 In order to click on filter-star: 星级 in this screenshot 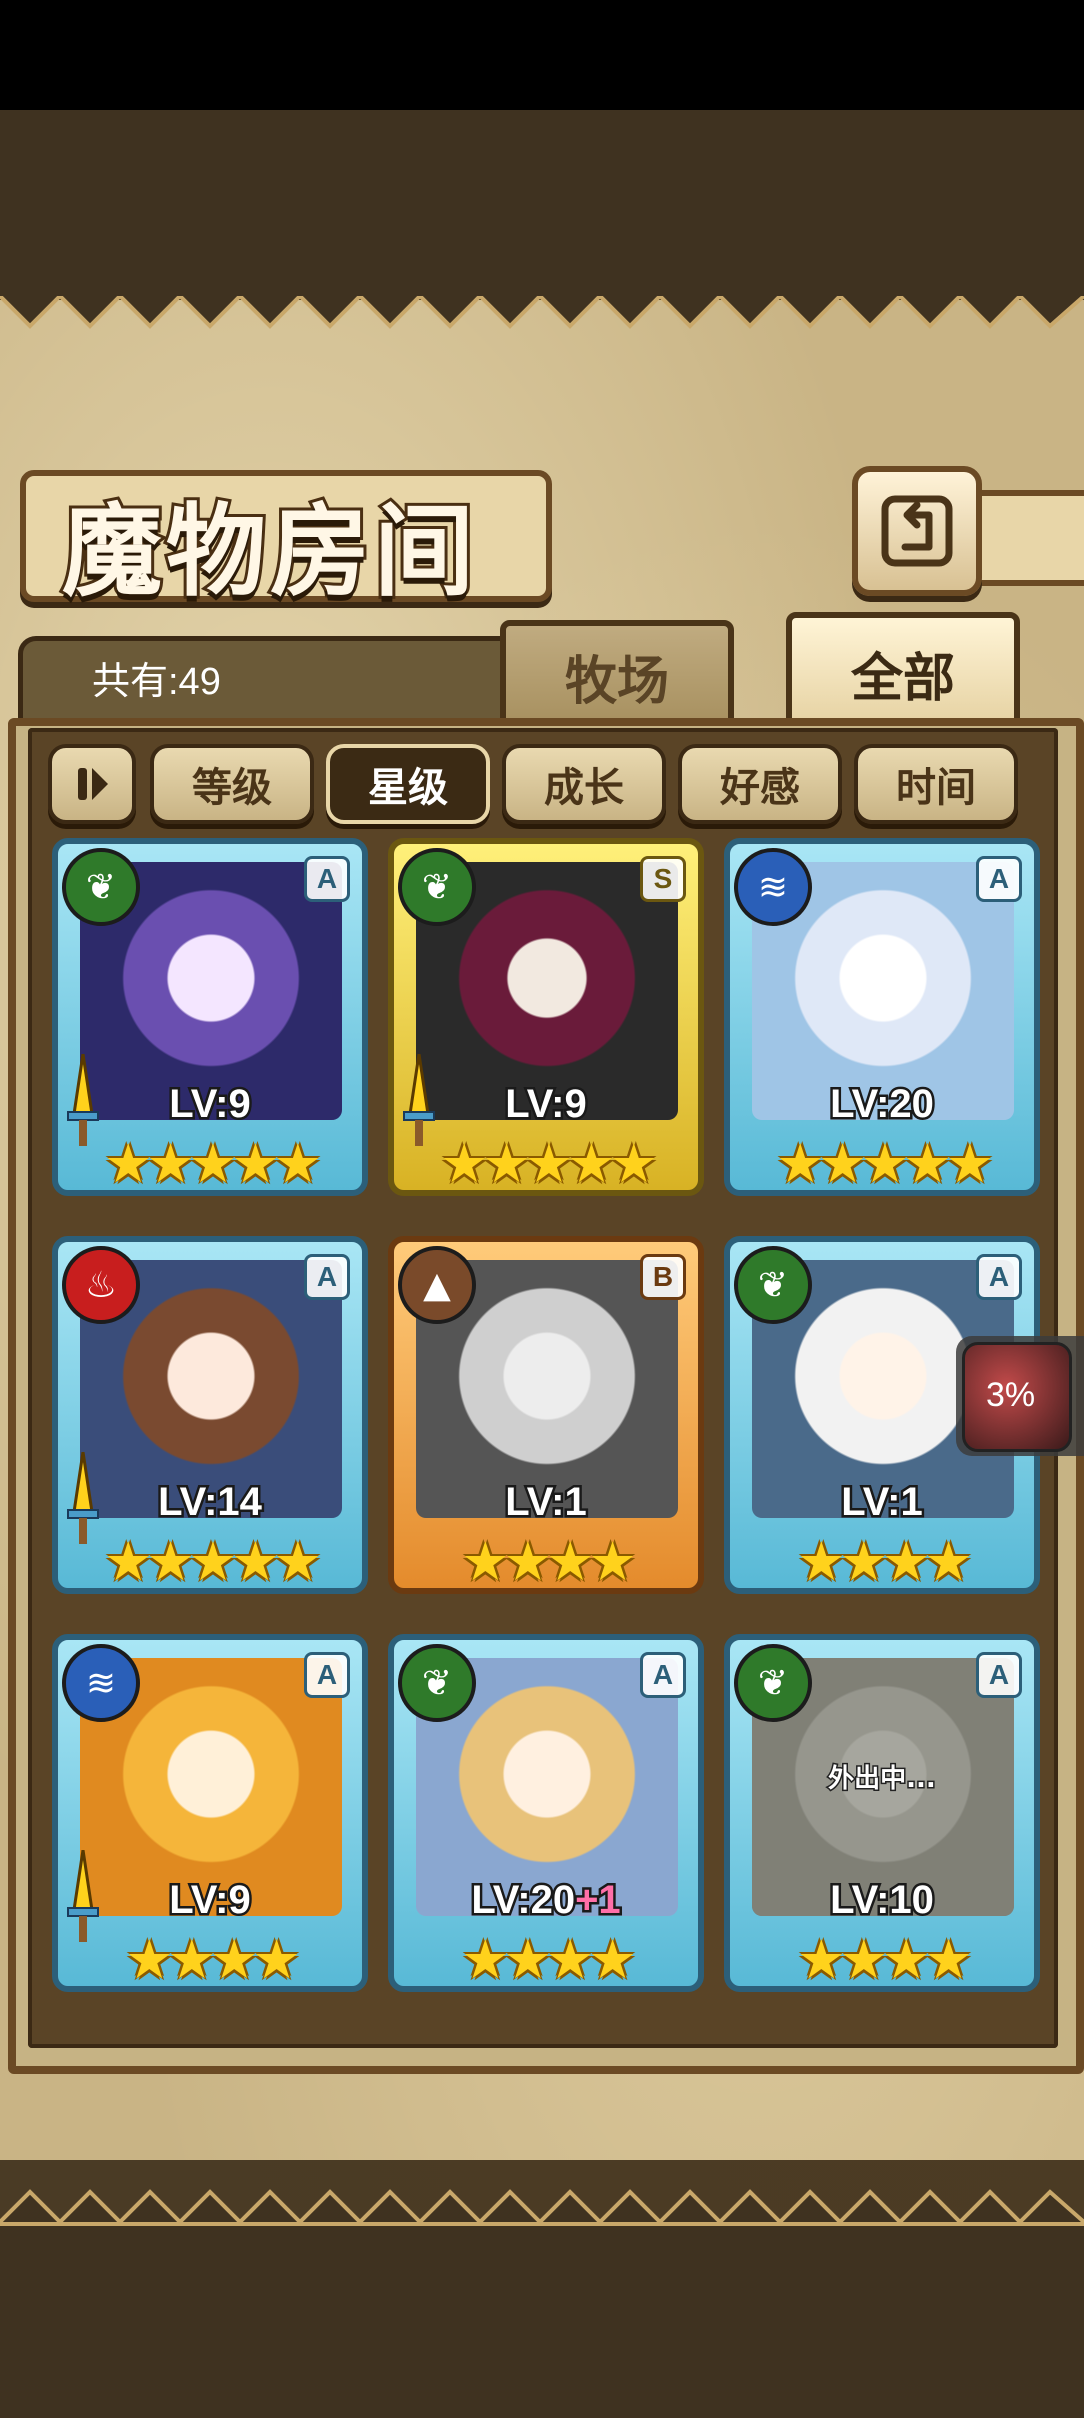, I will do `click(408, 784)`.